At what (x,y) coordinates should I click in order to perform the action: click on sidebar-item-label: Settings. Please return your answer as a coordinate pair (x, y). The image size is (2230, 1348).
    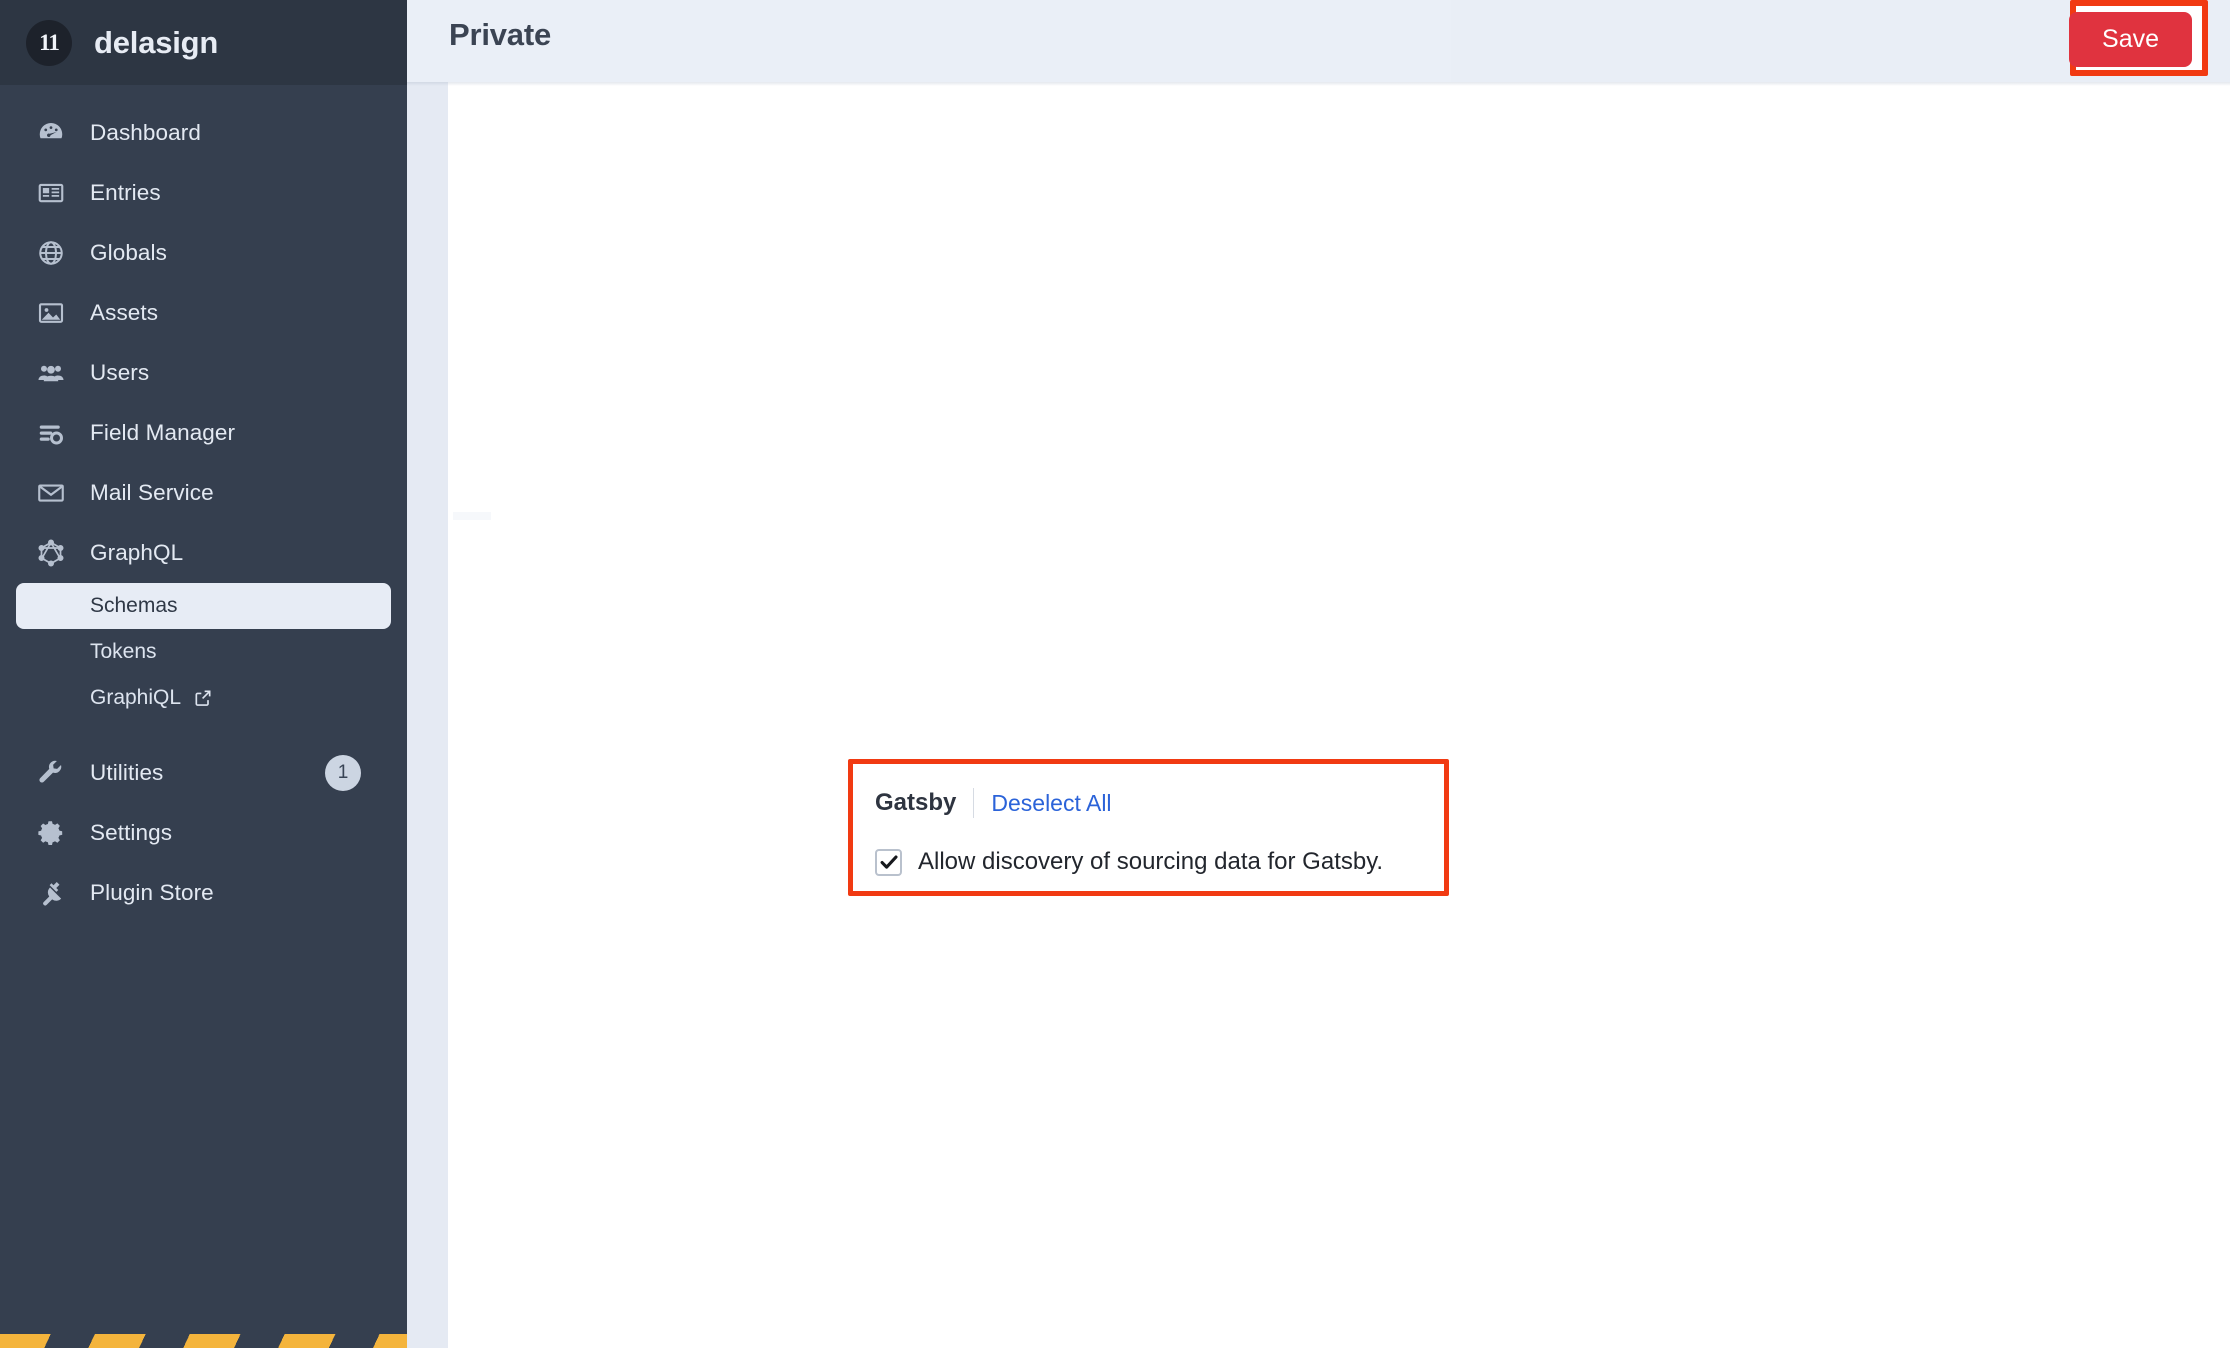
    Looking at the image, I should click on (131, 832).